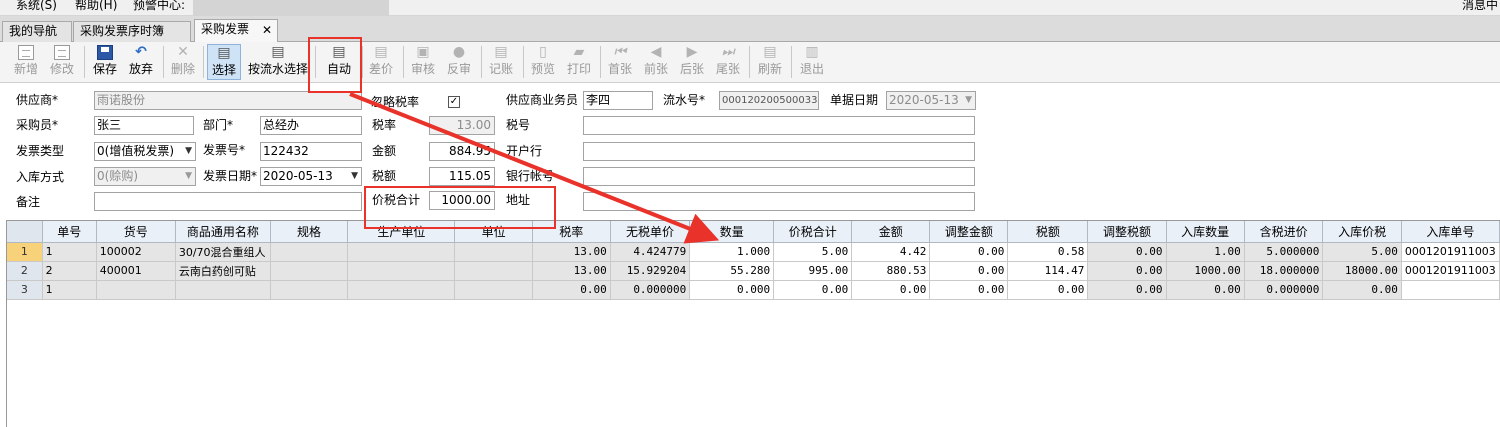 The width and height of the screenshot is (1500, 427). What do you see at coordinates (136, 232) in the screenshot?
I see `column-header: 货号` at bounding box center [136, 232].